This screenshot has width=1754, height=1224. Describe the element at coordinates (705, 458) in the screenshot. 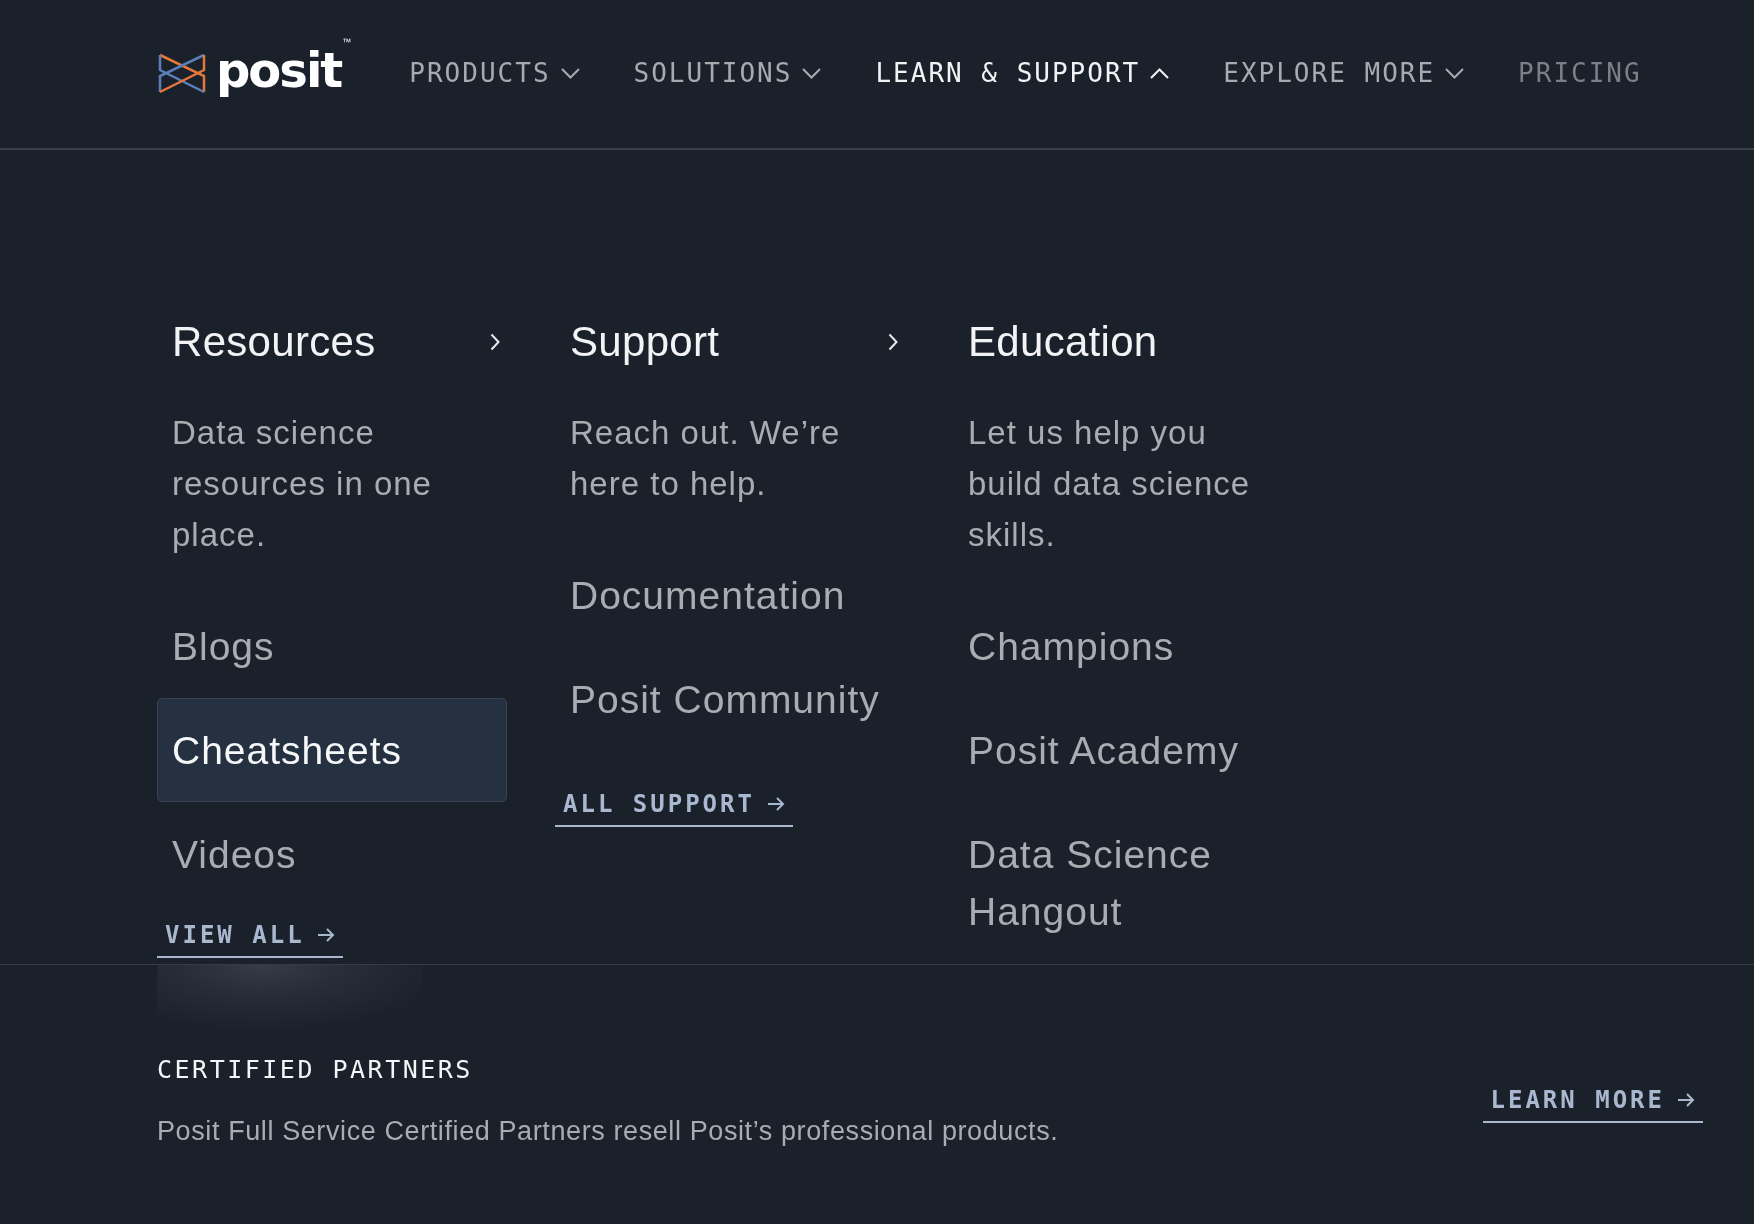

I see `column-description: Reach out. We’re here to help.` at that location.